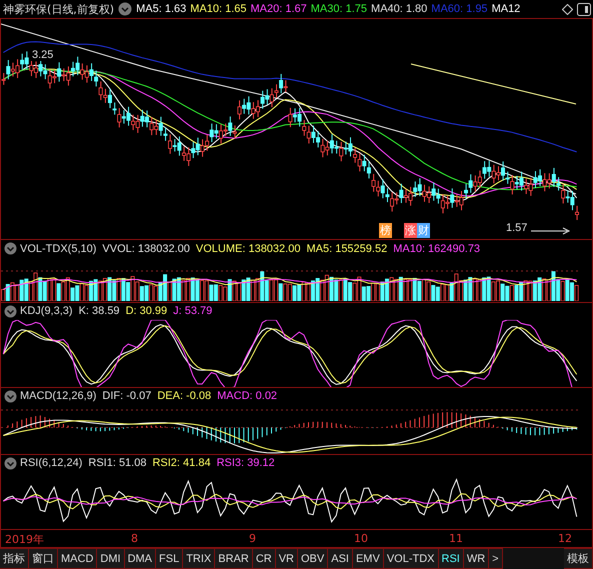 The height and width of the screenshot is (569, 593). I want to click on high-price-label: 3.25, so click(42, 55).